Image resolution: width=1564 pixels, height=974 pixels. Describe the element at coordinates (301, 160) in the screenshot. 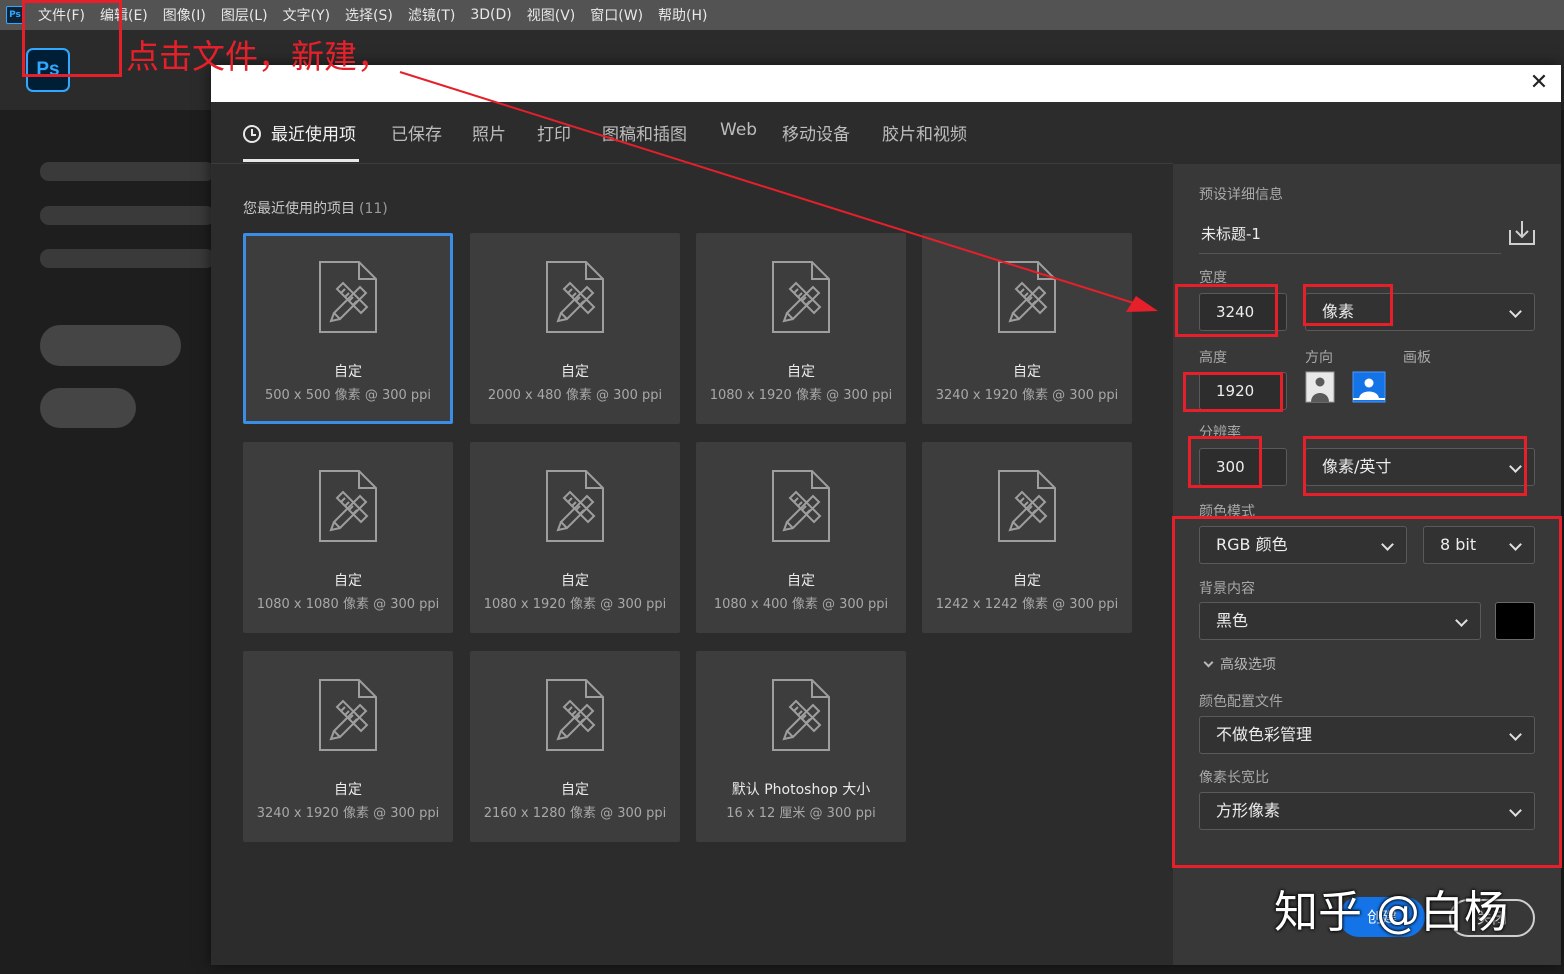

I see `active-tab-indicator` at that location.